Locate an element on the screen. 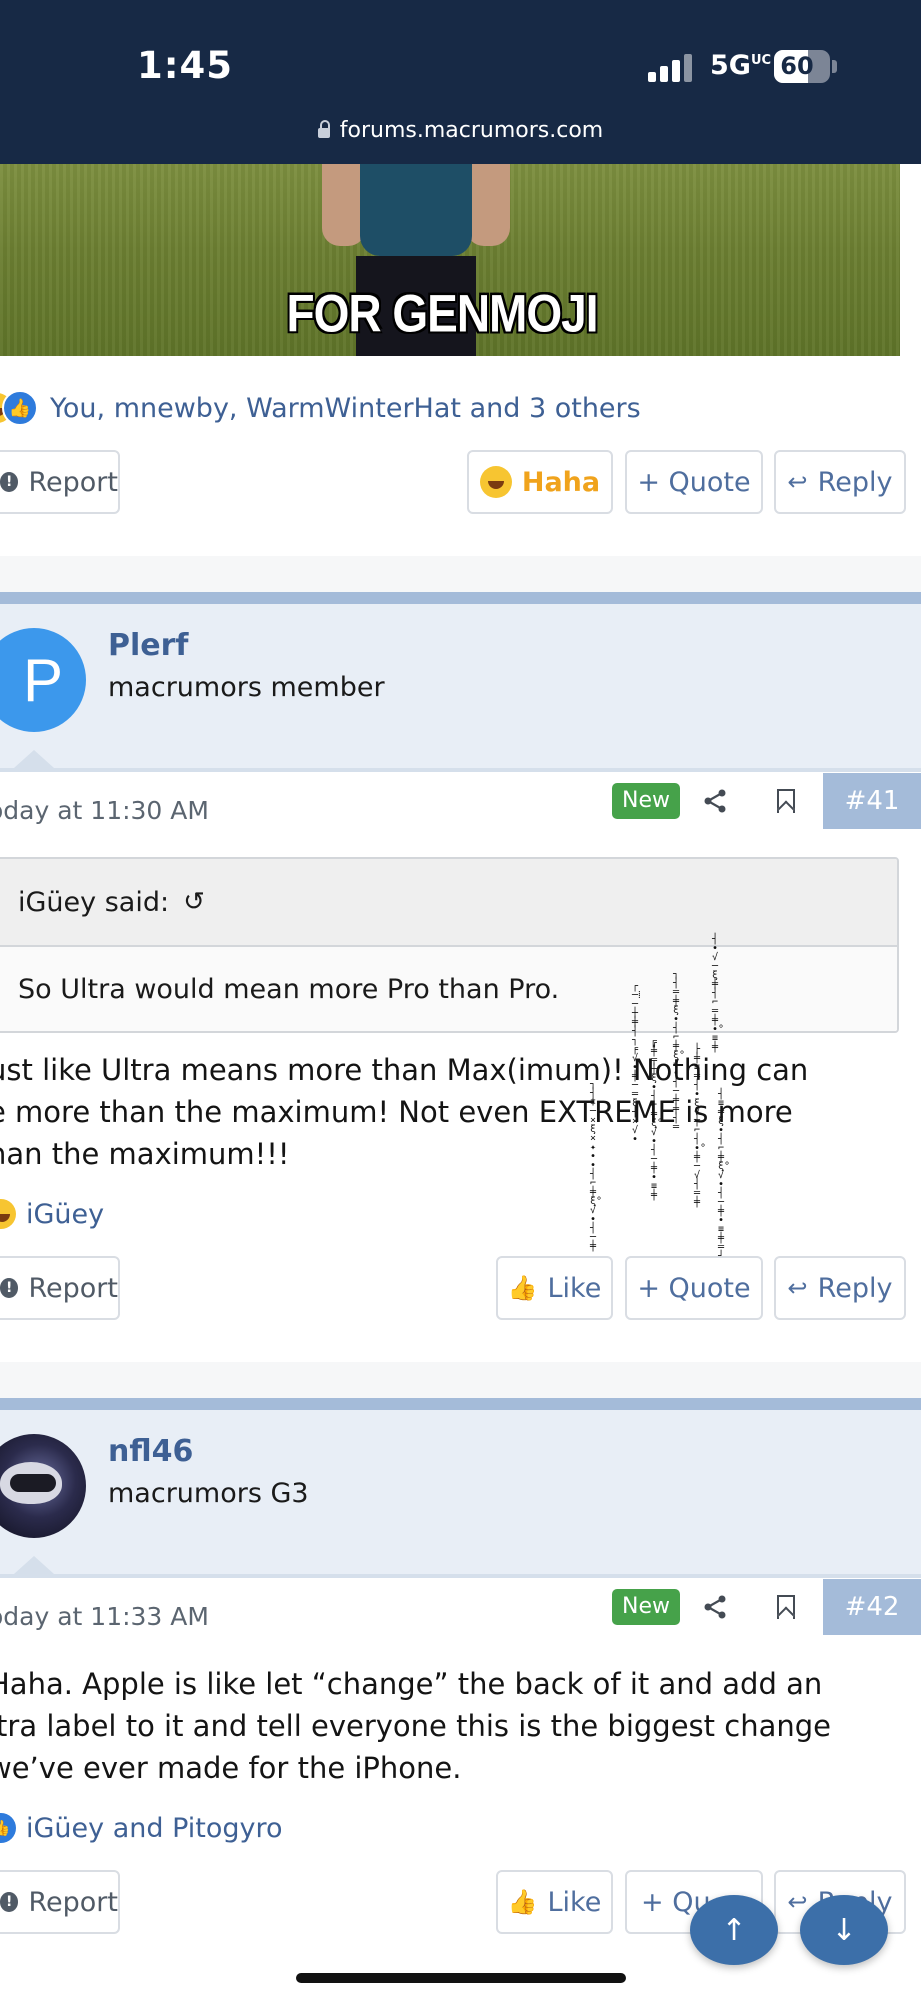  battery-level: 60 is located at coordinates (797, 66).